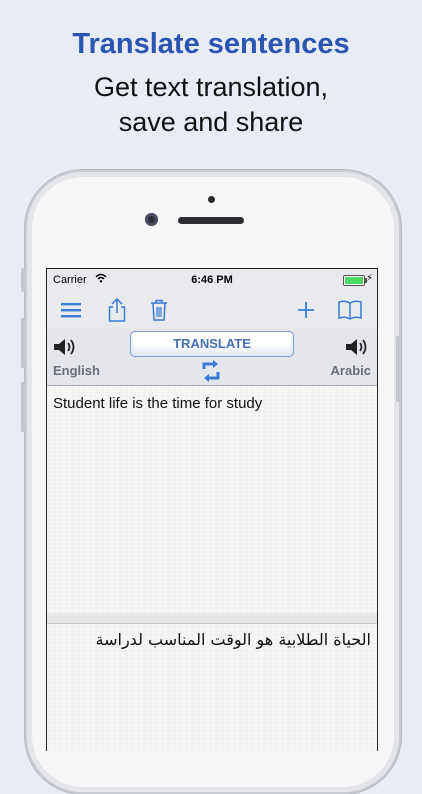  I want to click on translation-output-area: الحياة الطلابية هو الوقت المناسب لدراسة, so click(212, 687).